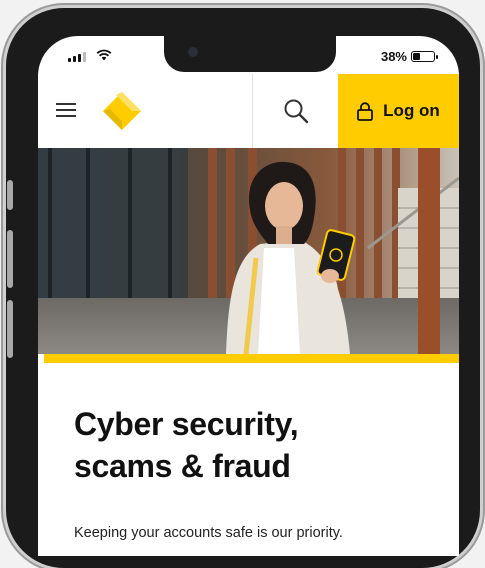 The image size is (485, 568). I want to click on notch, so click(250, 54).